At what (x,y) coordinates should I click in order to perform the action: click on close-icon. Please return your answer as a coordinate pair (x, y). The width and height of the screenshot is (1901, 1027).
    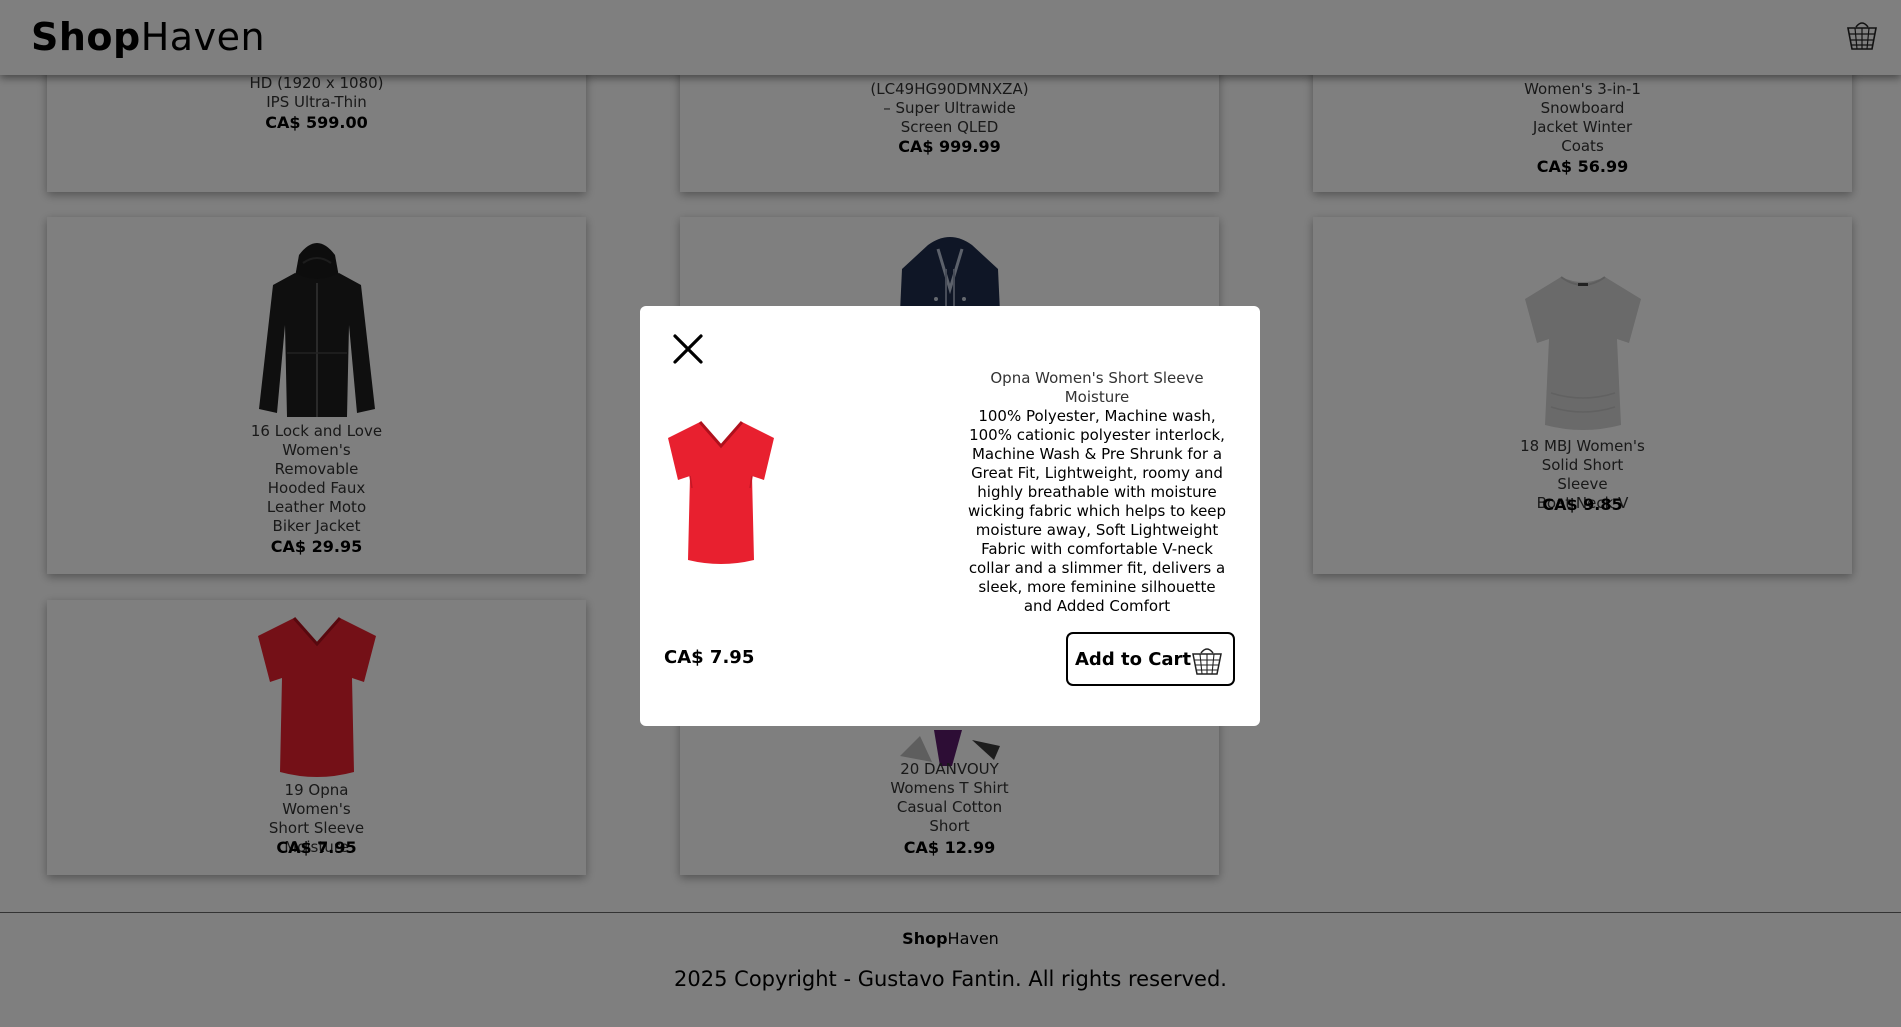
    Looking at the image, I should click on (688, 349).